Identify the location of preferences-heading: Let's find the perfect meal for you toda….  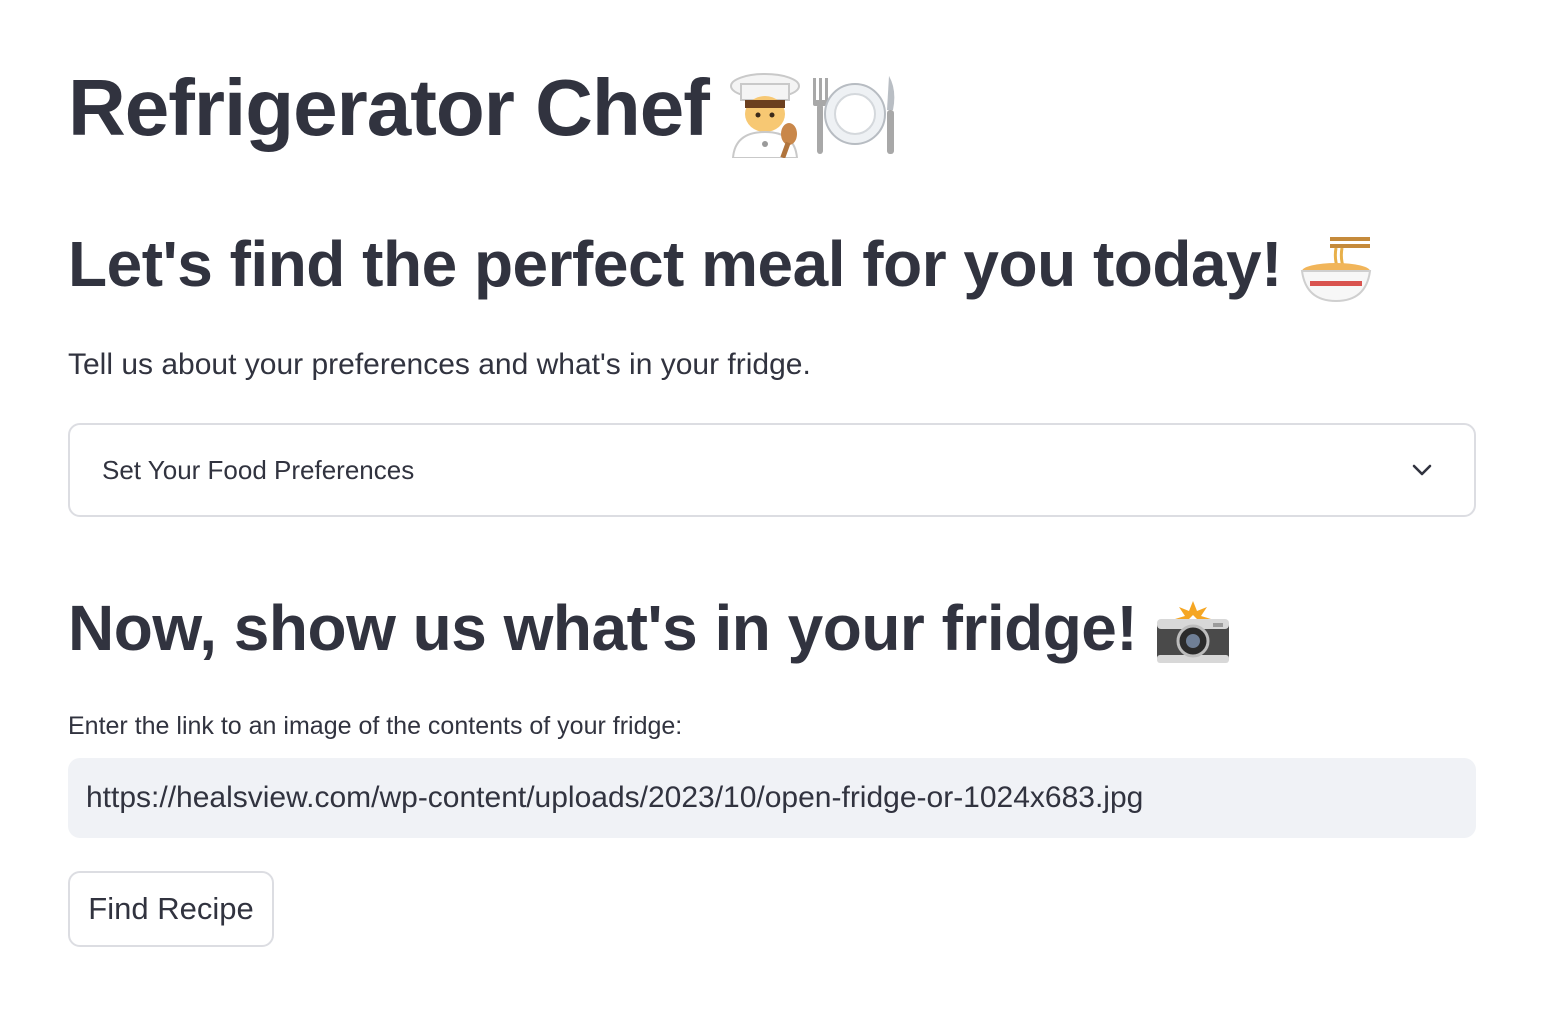
(772, 264).